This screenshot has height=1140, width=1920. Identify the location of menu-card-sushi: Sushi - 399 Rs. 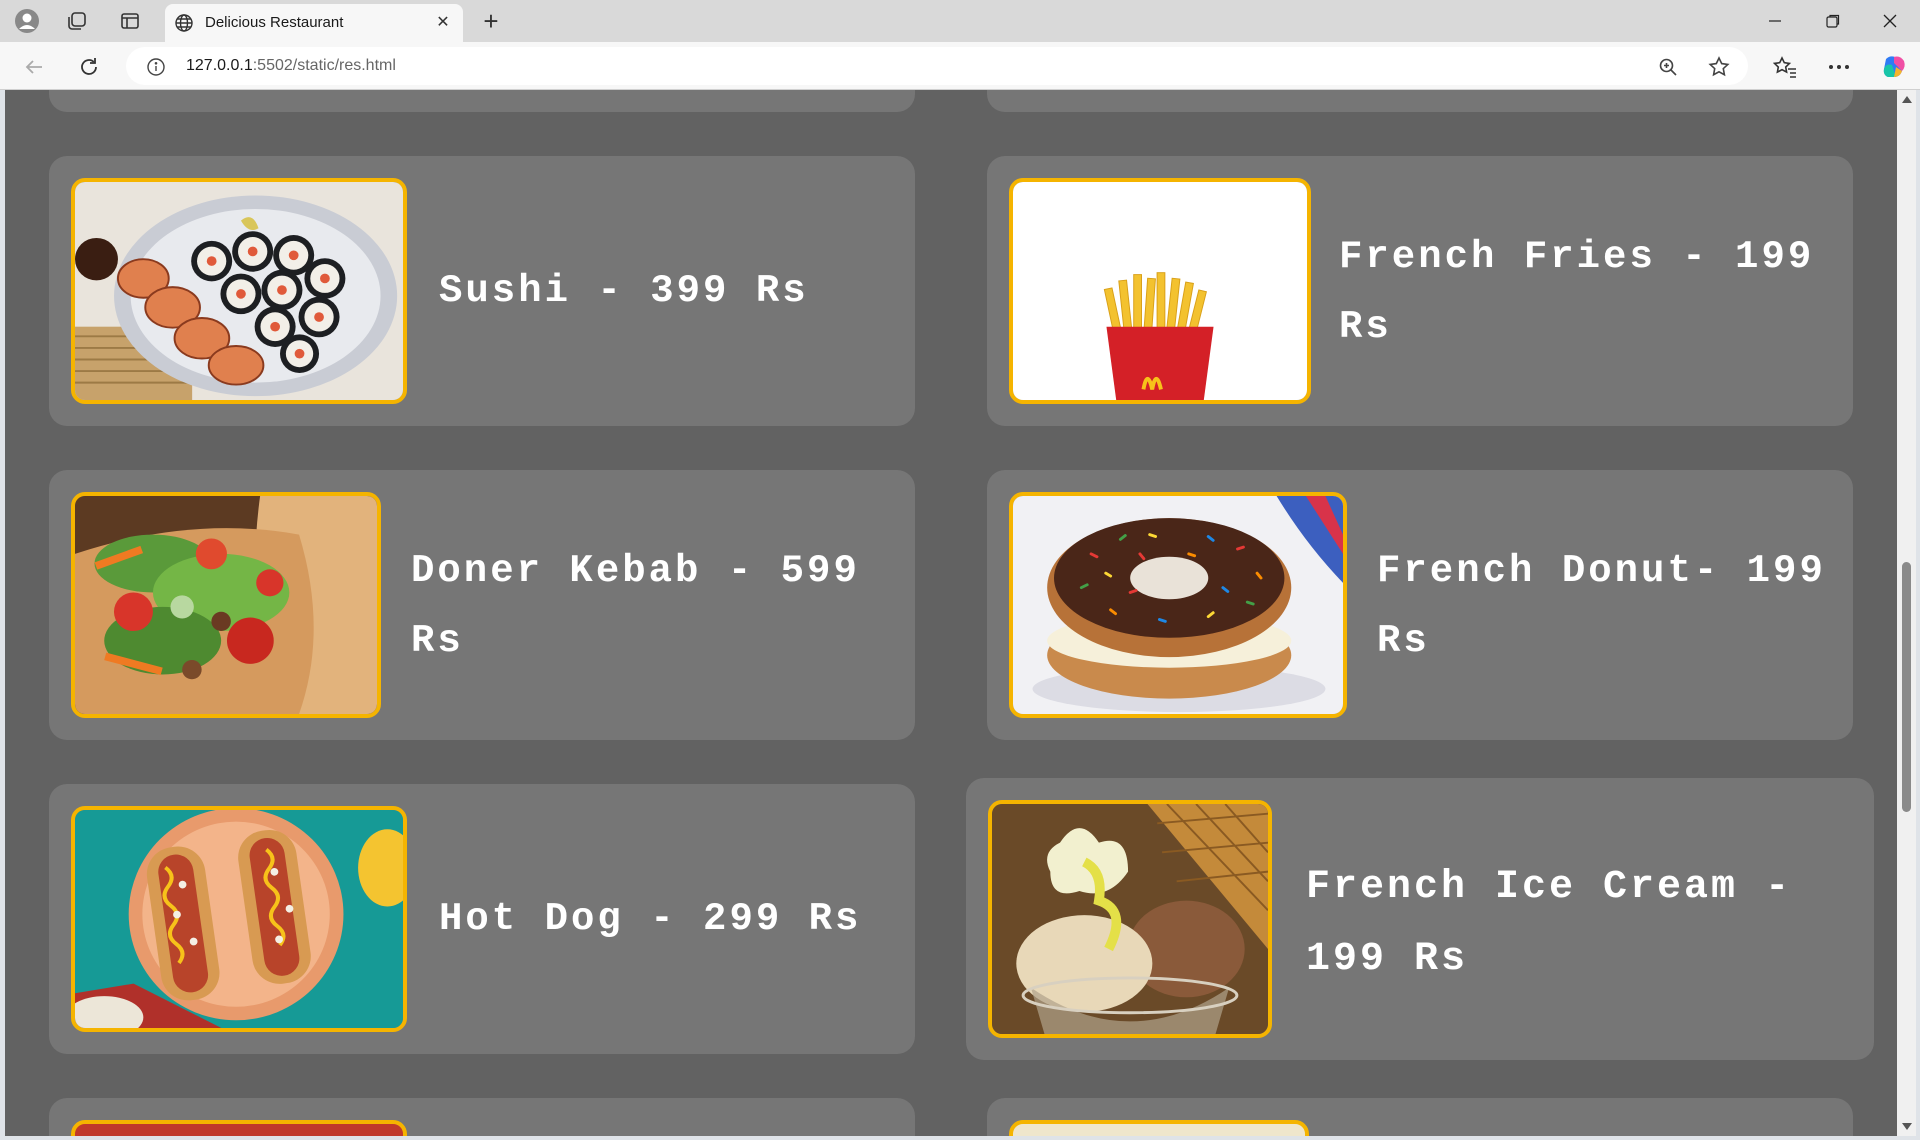
(482, 291).